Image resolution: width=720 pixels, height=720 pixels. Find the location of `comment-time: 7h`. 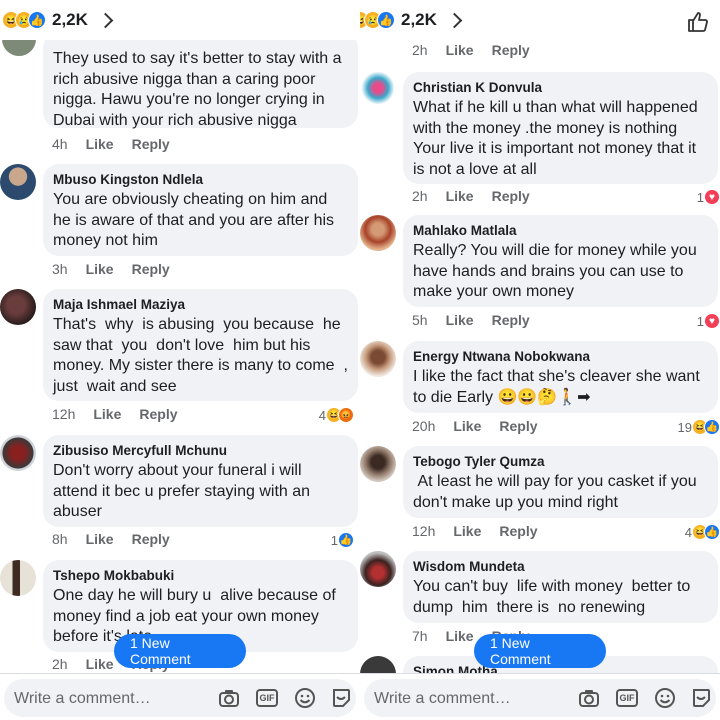

comment-time: 7h is located at coordinates (420, 636).